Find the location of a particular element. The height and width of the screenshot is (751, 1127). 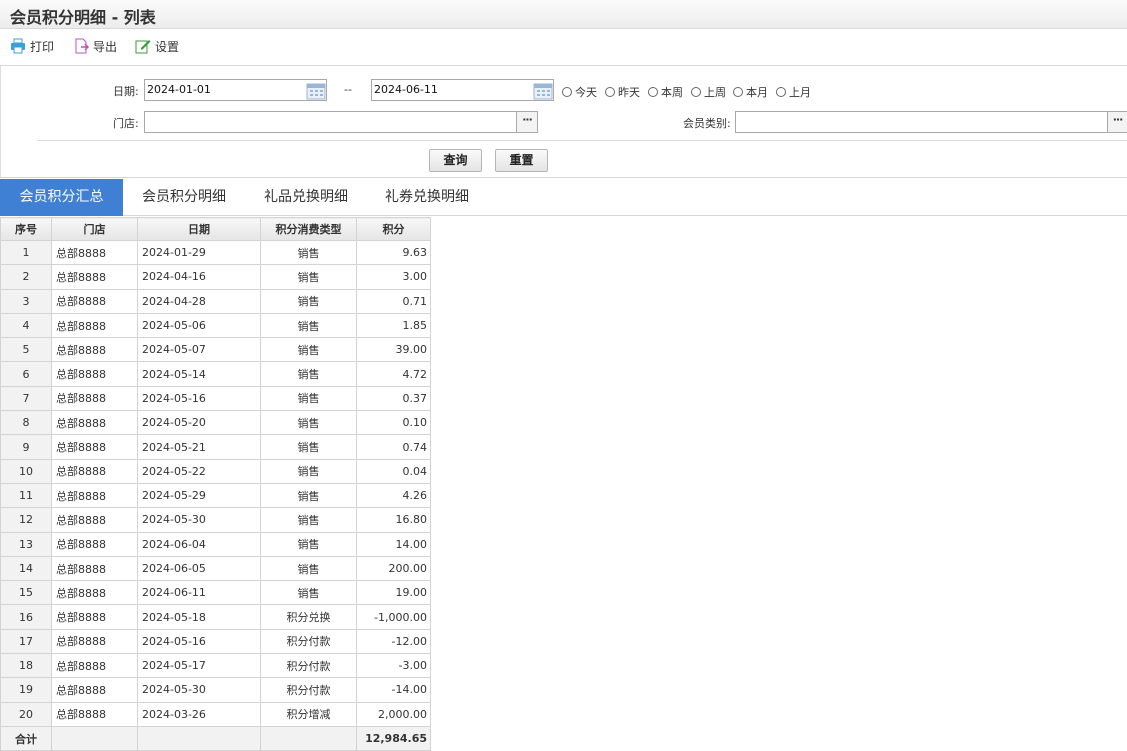

store-input is located at coordinates (330, 122).